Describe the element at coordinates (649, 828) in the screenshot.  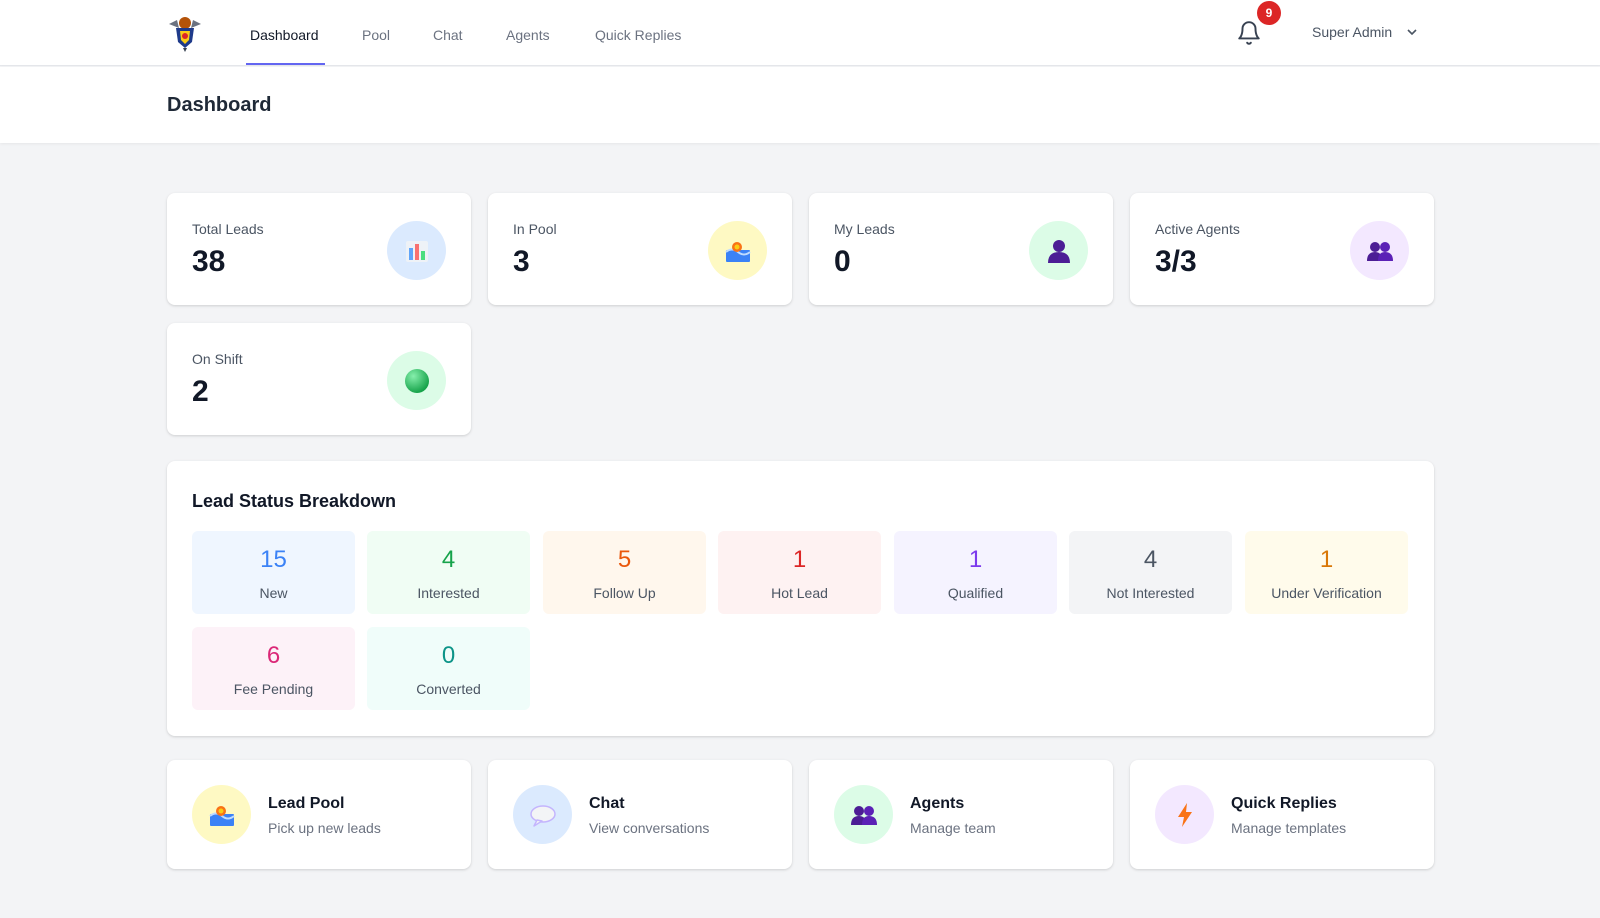
I see `quick-link-subtitle: View conversations` at that location.